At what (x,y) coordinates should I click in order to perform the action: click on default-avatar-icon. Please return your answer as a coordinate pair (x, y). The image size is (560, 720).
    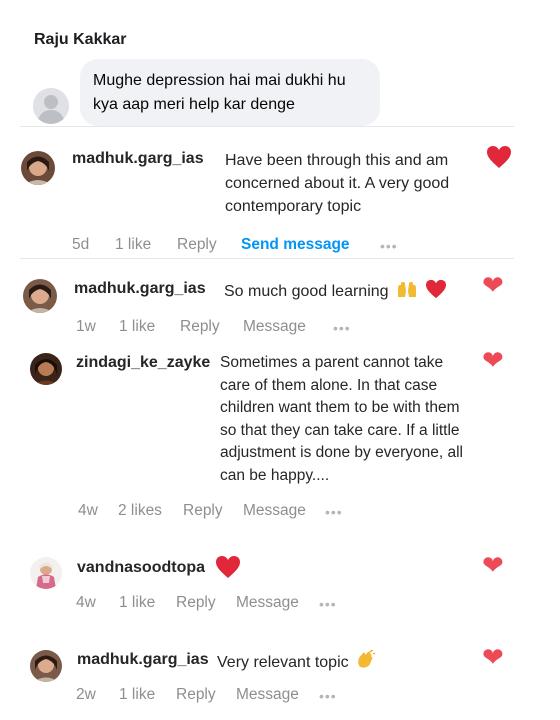
    Looking at the image, I should click on (51, 106).